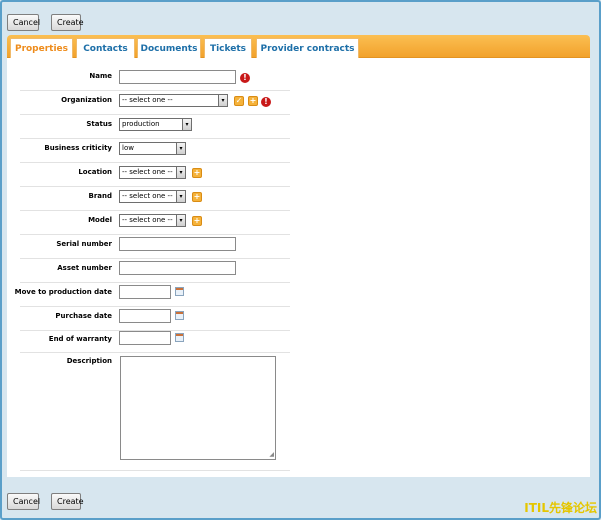 This screenshot has height=520, width=601. What do you see at coordinates (105, 48) in the screenshot?
I see `tab-contacts: Contacts` at bounding box center [105, 48].